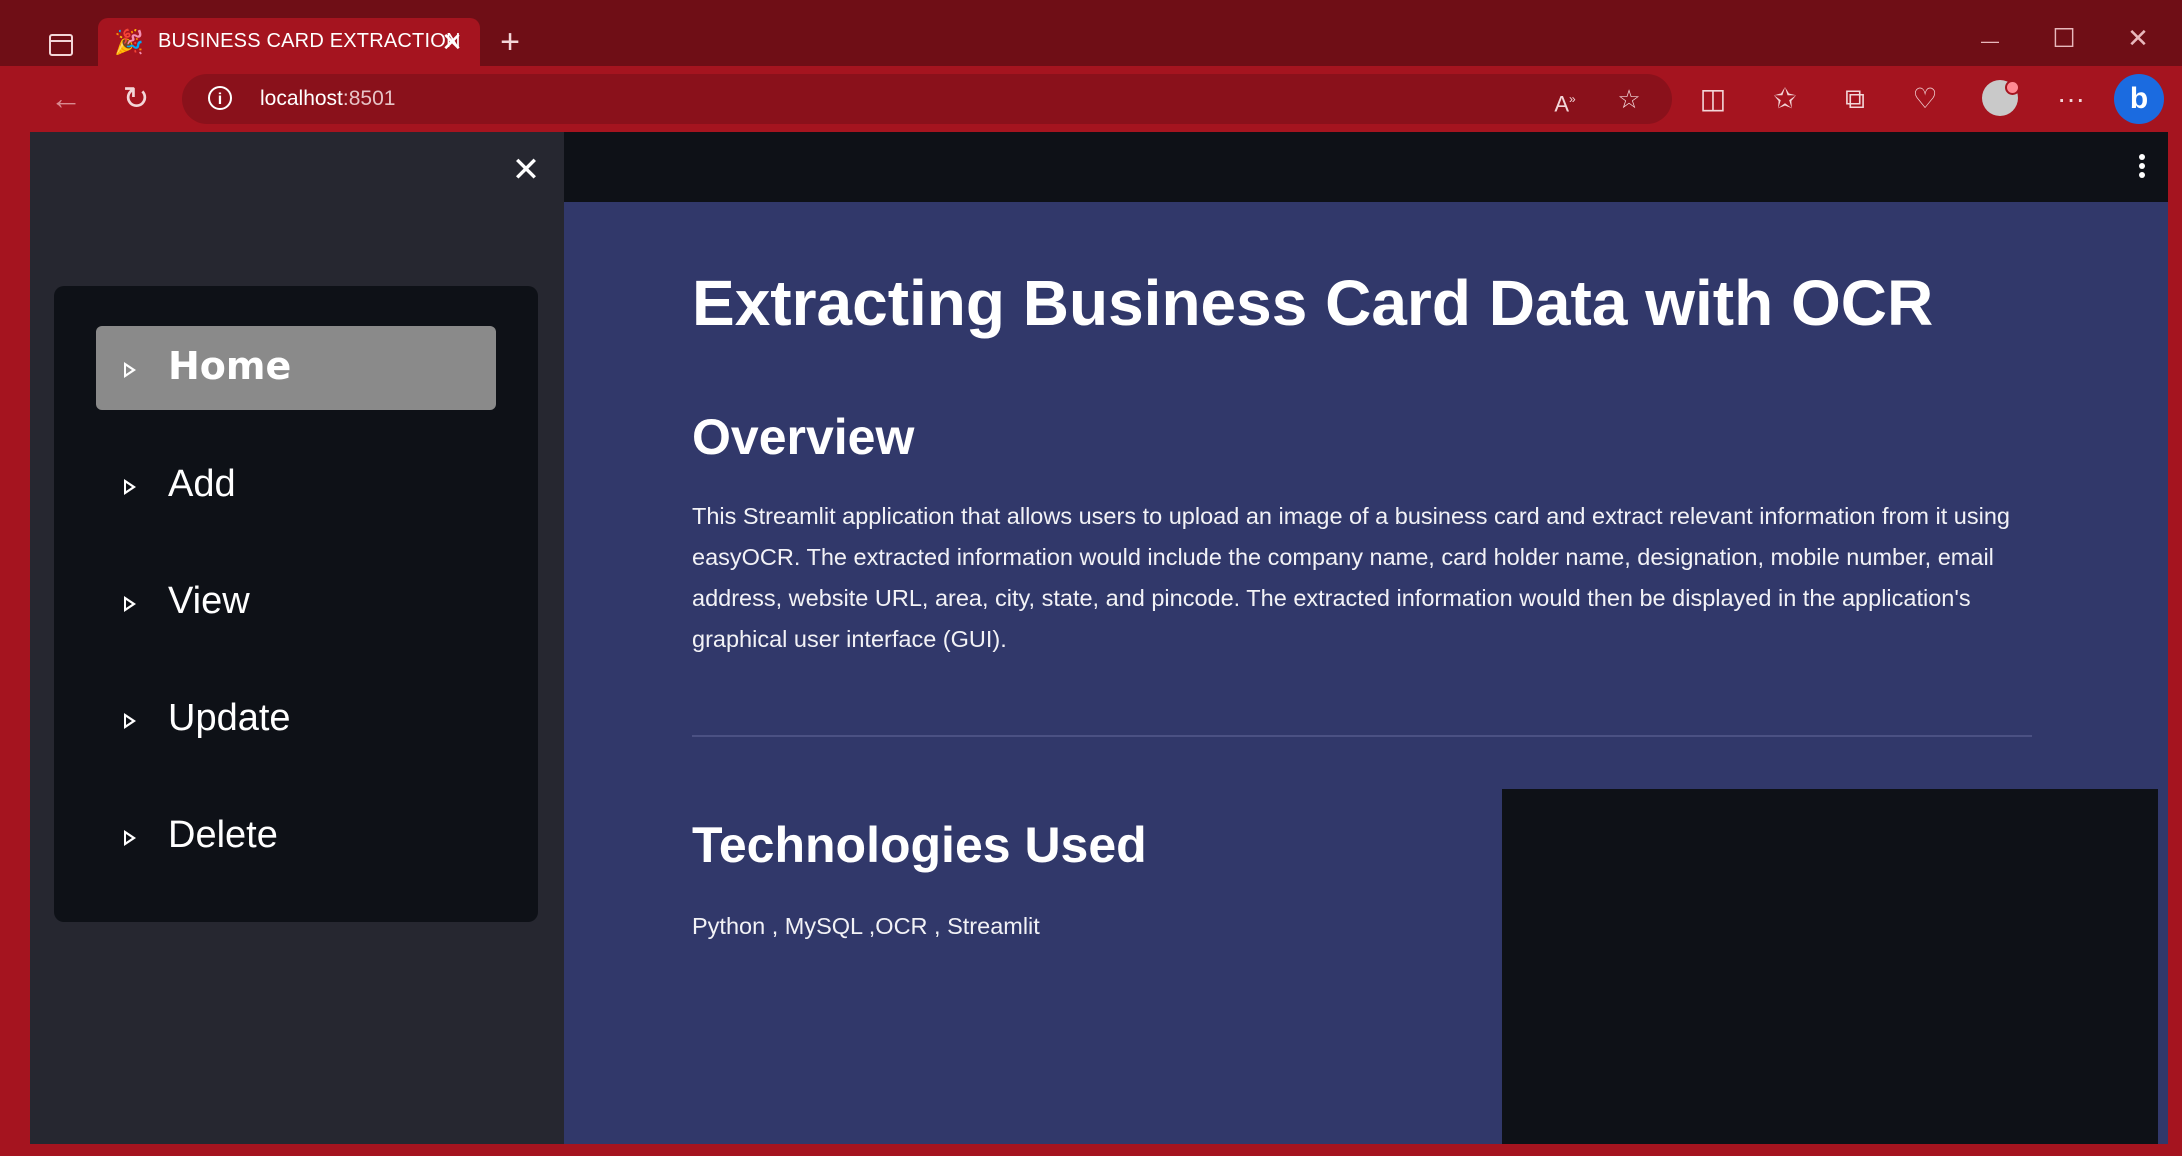 The image size is (2182, 1156). I want to click on browser-tab: 🎉 BUSINESS CARD EXTRACTION ✕, so click(289, 42).